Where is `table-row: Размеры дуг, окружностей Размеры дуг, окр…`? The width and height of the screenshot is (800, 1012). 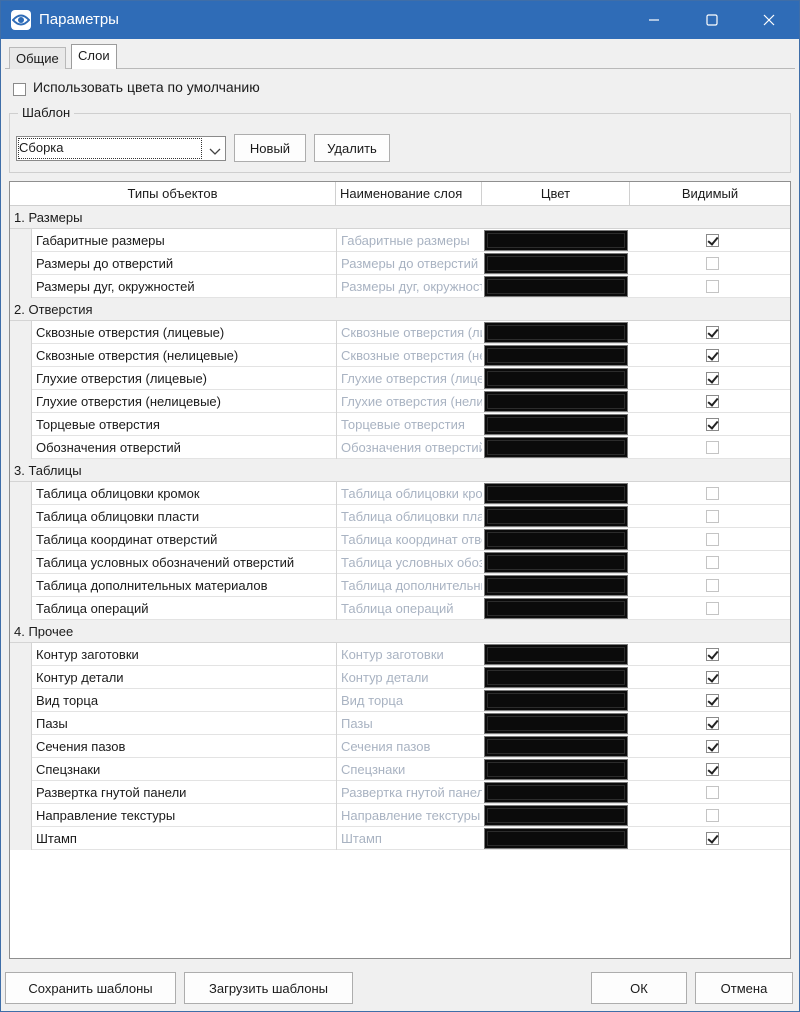 table-row: Размеры дуг, окружностей Размеры дуг, окр… is located at coordinates (400, 286).